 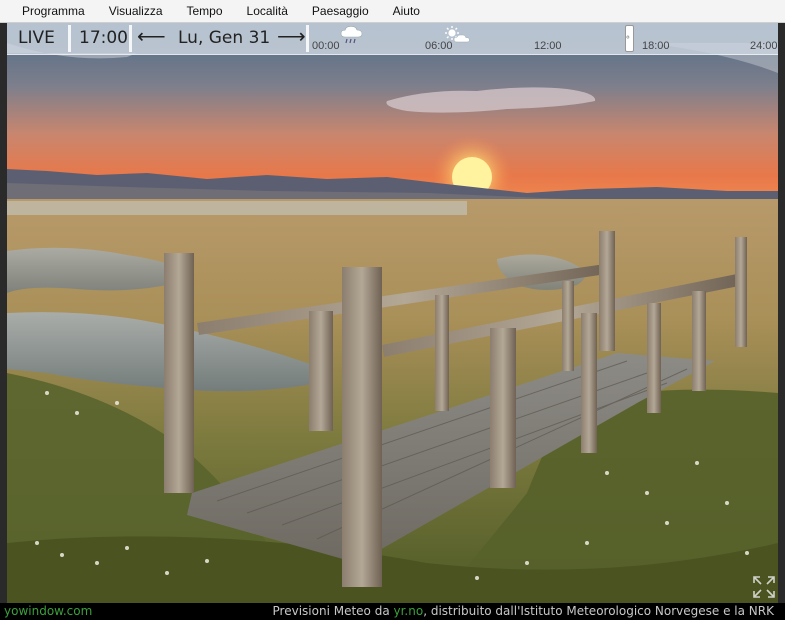 I want to click on current-time: 17:00, so click(x=103, y=38).